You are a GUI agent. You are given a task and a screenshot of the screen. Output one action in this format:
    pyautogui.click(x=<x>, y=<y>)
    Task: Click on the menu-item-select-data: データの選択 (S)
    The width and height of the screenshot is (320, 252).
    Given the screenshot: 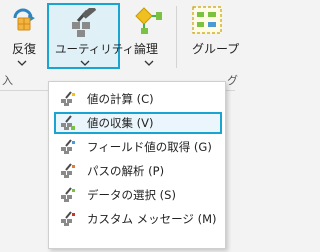 What is the action you would take?
    pyautogui.click(x=138, y=195)
    